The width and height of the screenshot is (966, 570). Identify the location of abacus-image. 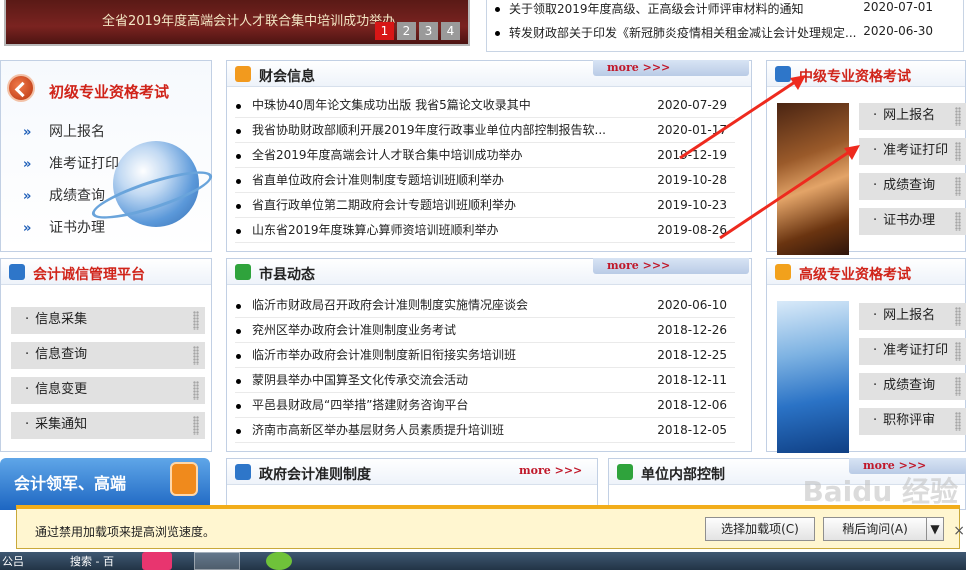
(813, 179).